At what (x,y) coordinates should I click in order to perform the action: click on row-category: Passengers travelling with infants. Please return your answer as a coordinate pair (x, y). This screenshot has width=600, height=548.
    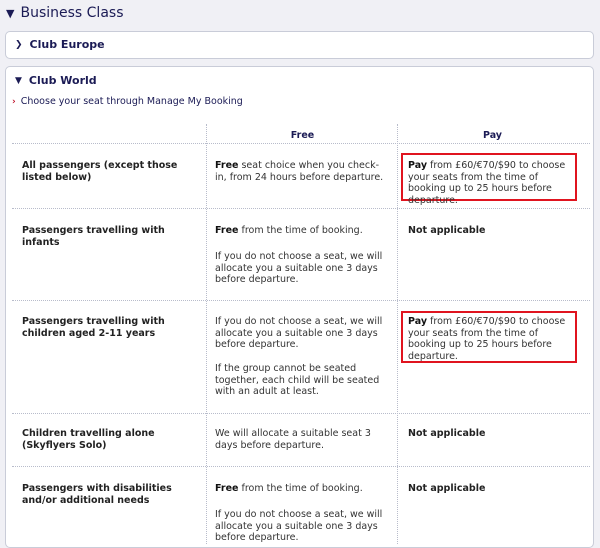
    Looking at the image, I should click on (93, 236).